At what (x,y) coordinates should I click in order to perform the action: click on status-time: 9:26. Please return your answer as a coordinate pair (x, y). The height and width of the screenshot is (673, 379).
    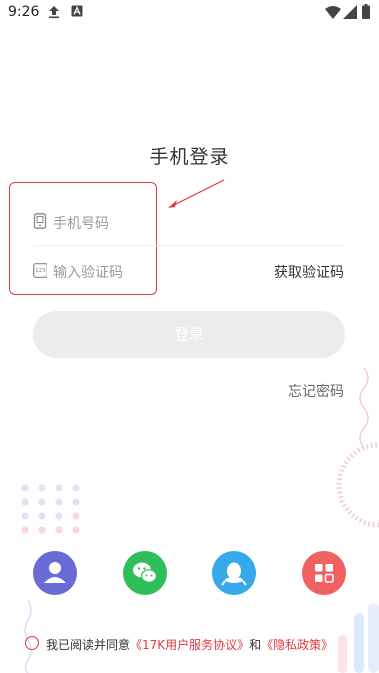
    Looking at the image, I should click on (24, 12).